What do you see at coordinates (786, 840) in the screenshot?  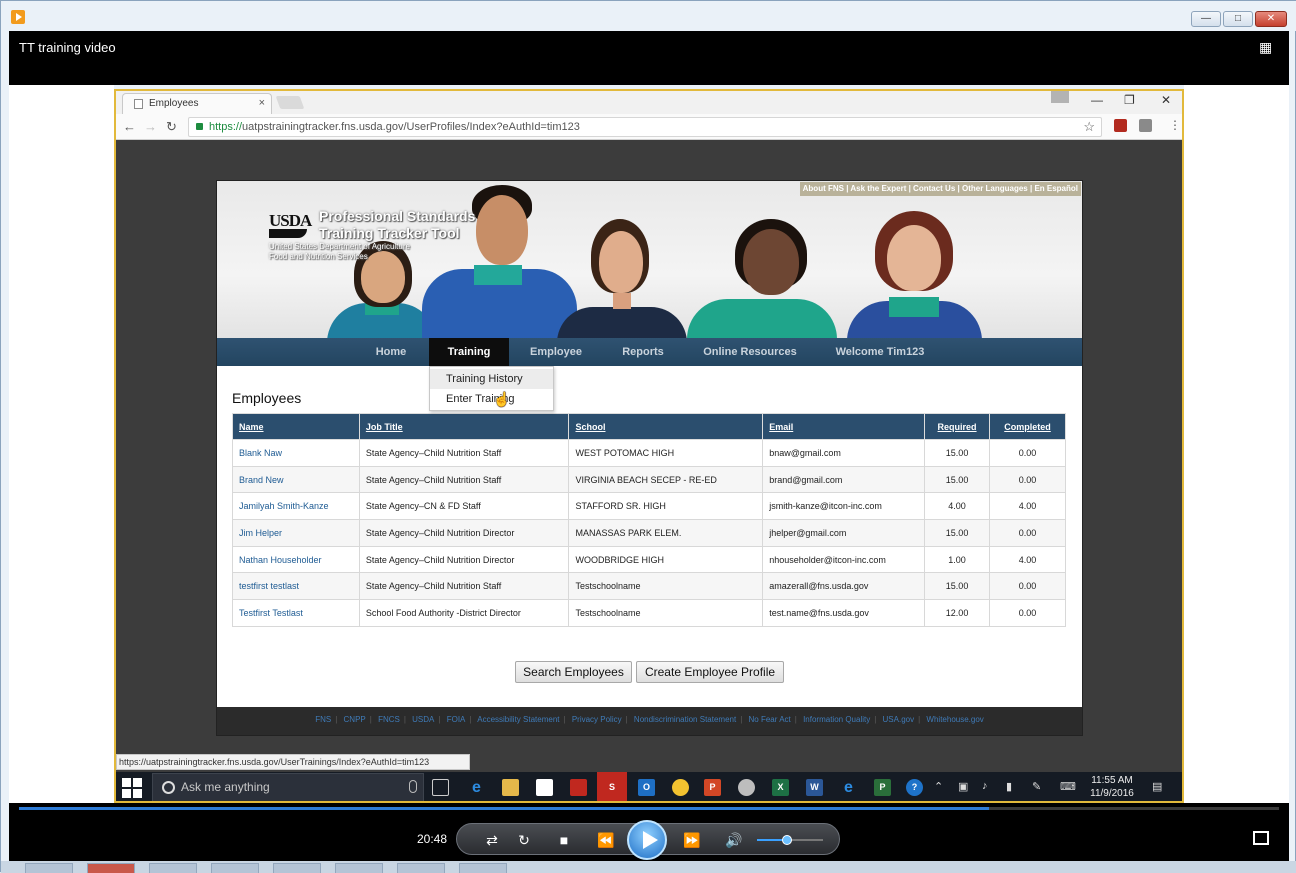 I see `volume-slider-thumb` at bounding box center [786, 840].